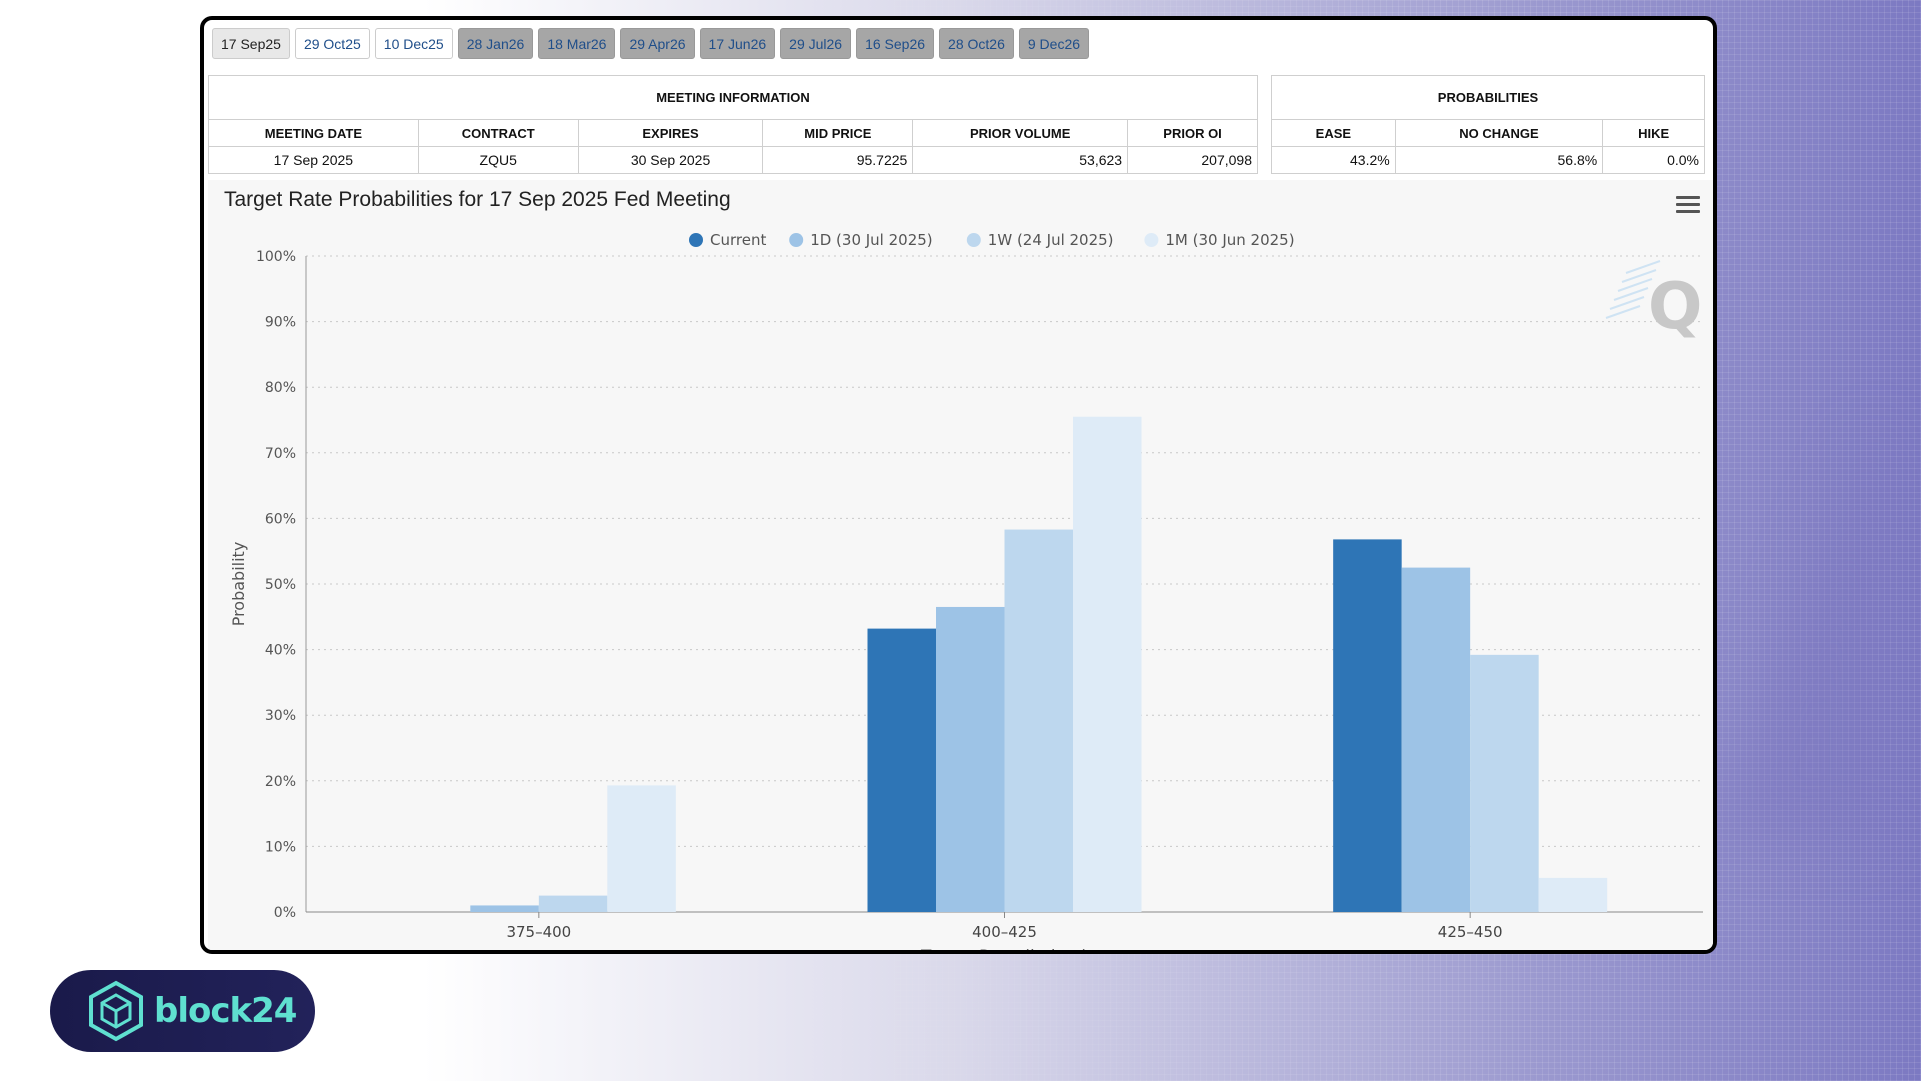  What do you see at coordinates (1020, 133) in the screenshot?
I see `column-header-prior-volume: PRIOR VOLUME` at bounding box center [1020, 133].